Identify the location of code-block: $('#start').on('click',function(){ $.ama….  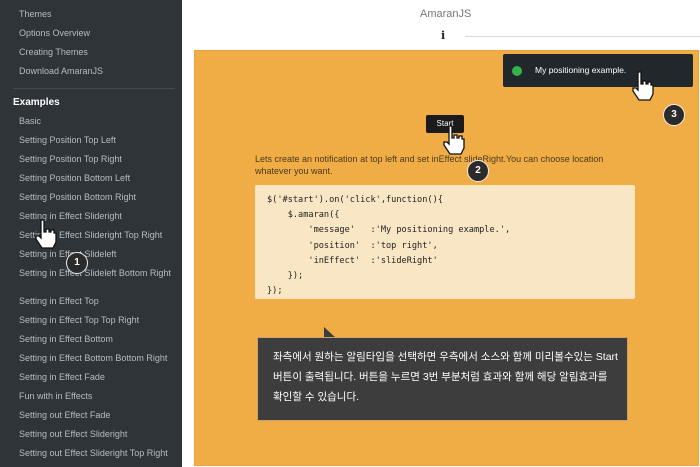
(445, 242).